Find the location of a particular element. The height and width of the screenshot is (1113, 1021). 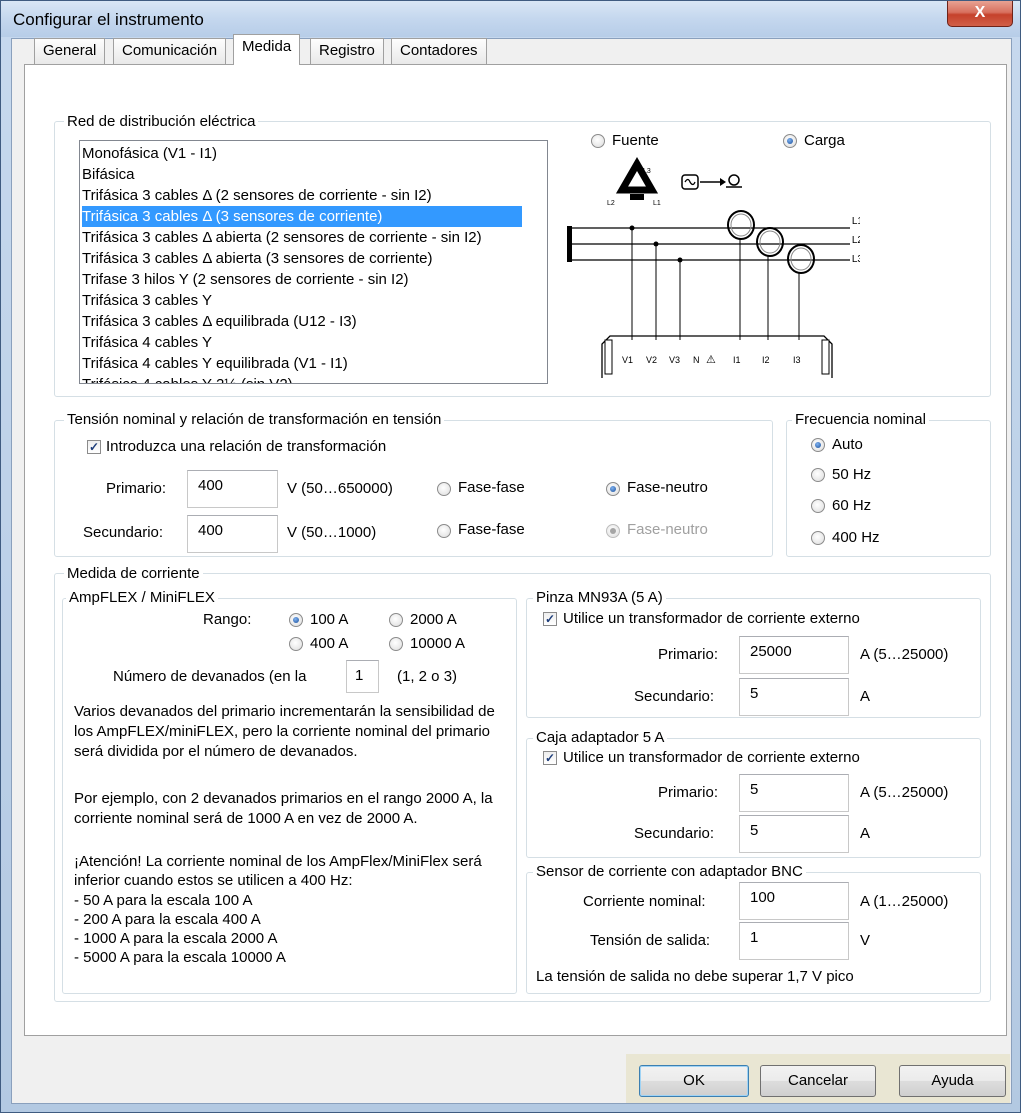

ampflex-note: - 5000 A para la escala 10000 A is located at coordinates (180, 957).